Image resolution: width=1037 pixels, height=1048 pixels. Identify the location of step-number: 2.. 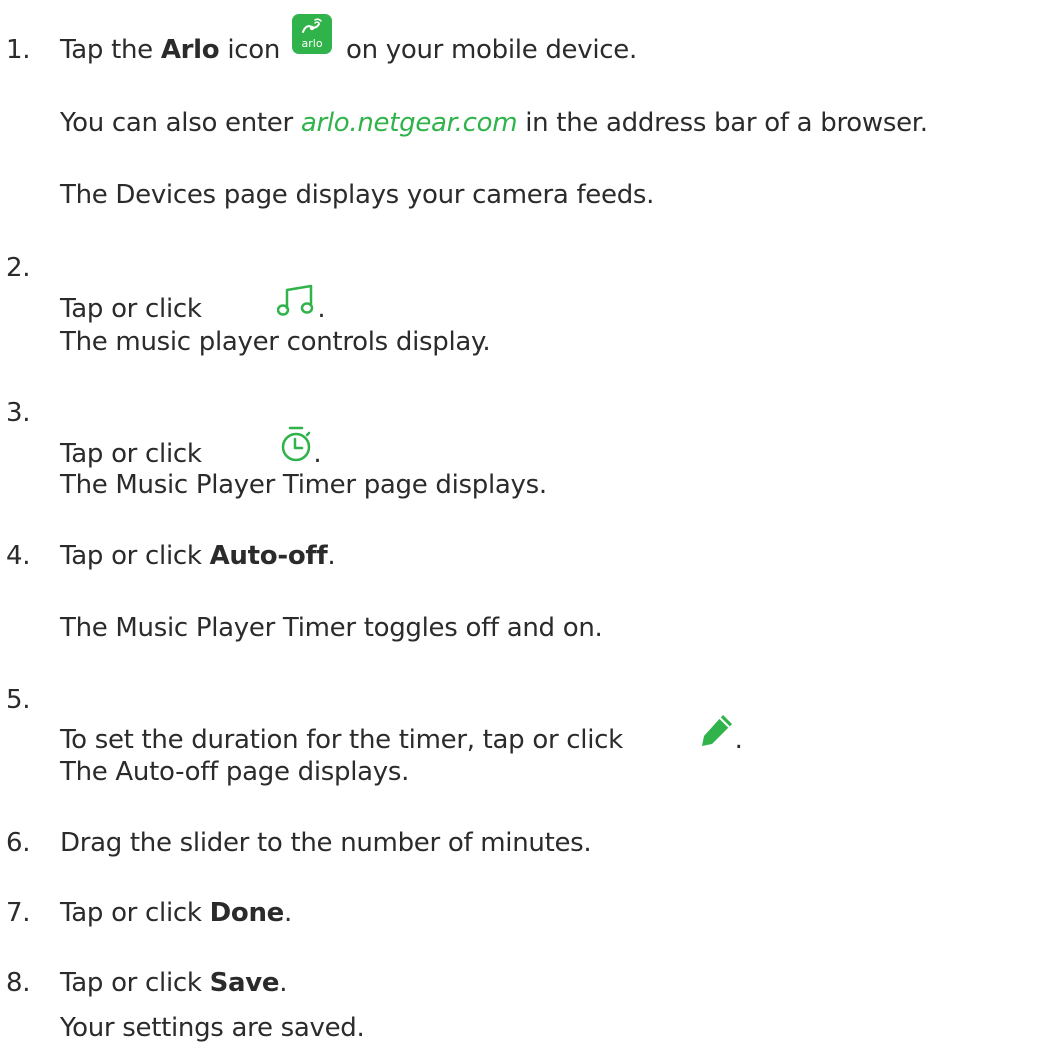
(18, 268).